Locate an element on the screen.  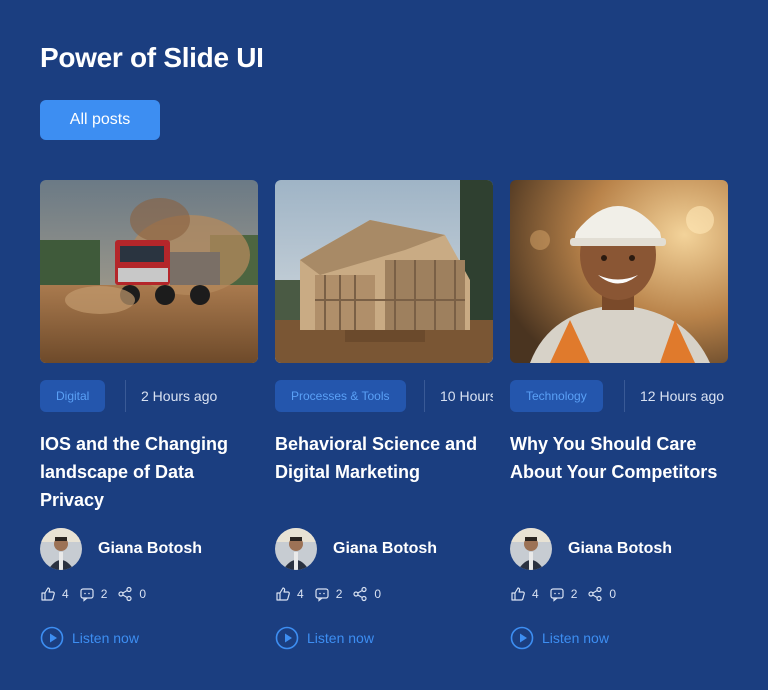
post-title: Behavioral Science and Digital Marketing is located at coordinates (384, 458).